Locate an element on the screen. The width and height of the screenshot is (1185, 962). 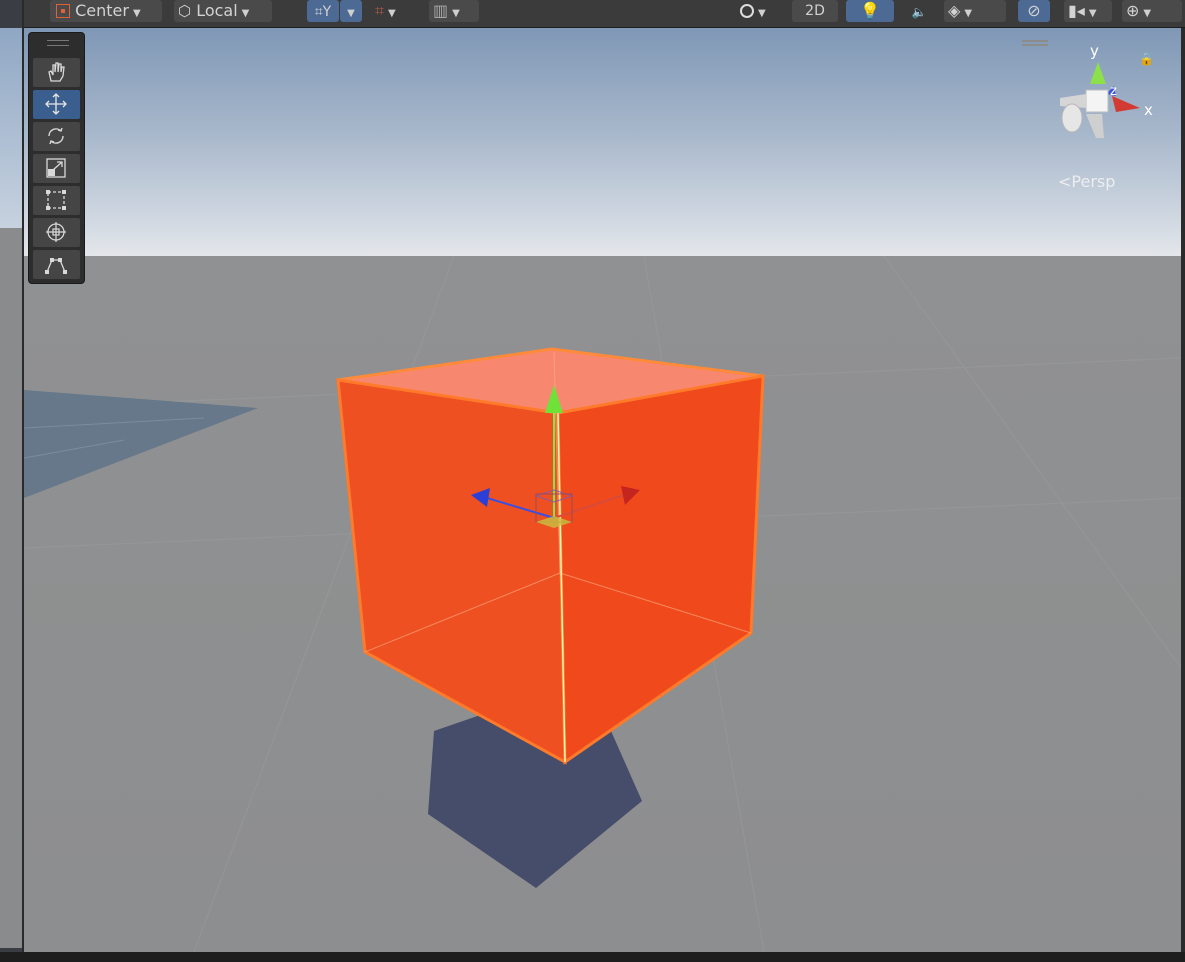
pivot-mode-label: Center is located at coordinates (102, 10).